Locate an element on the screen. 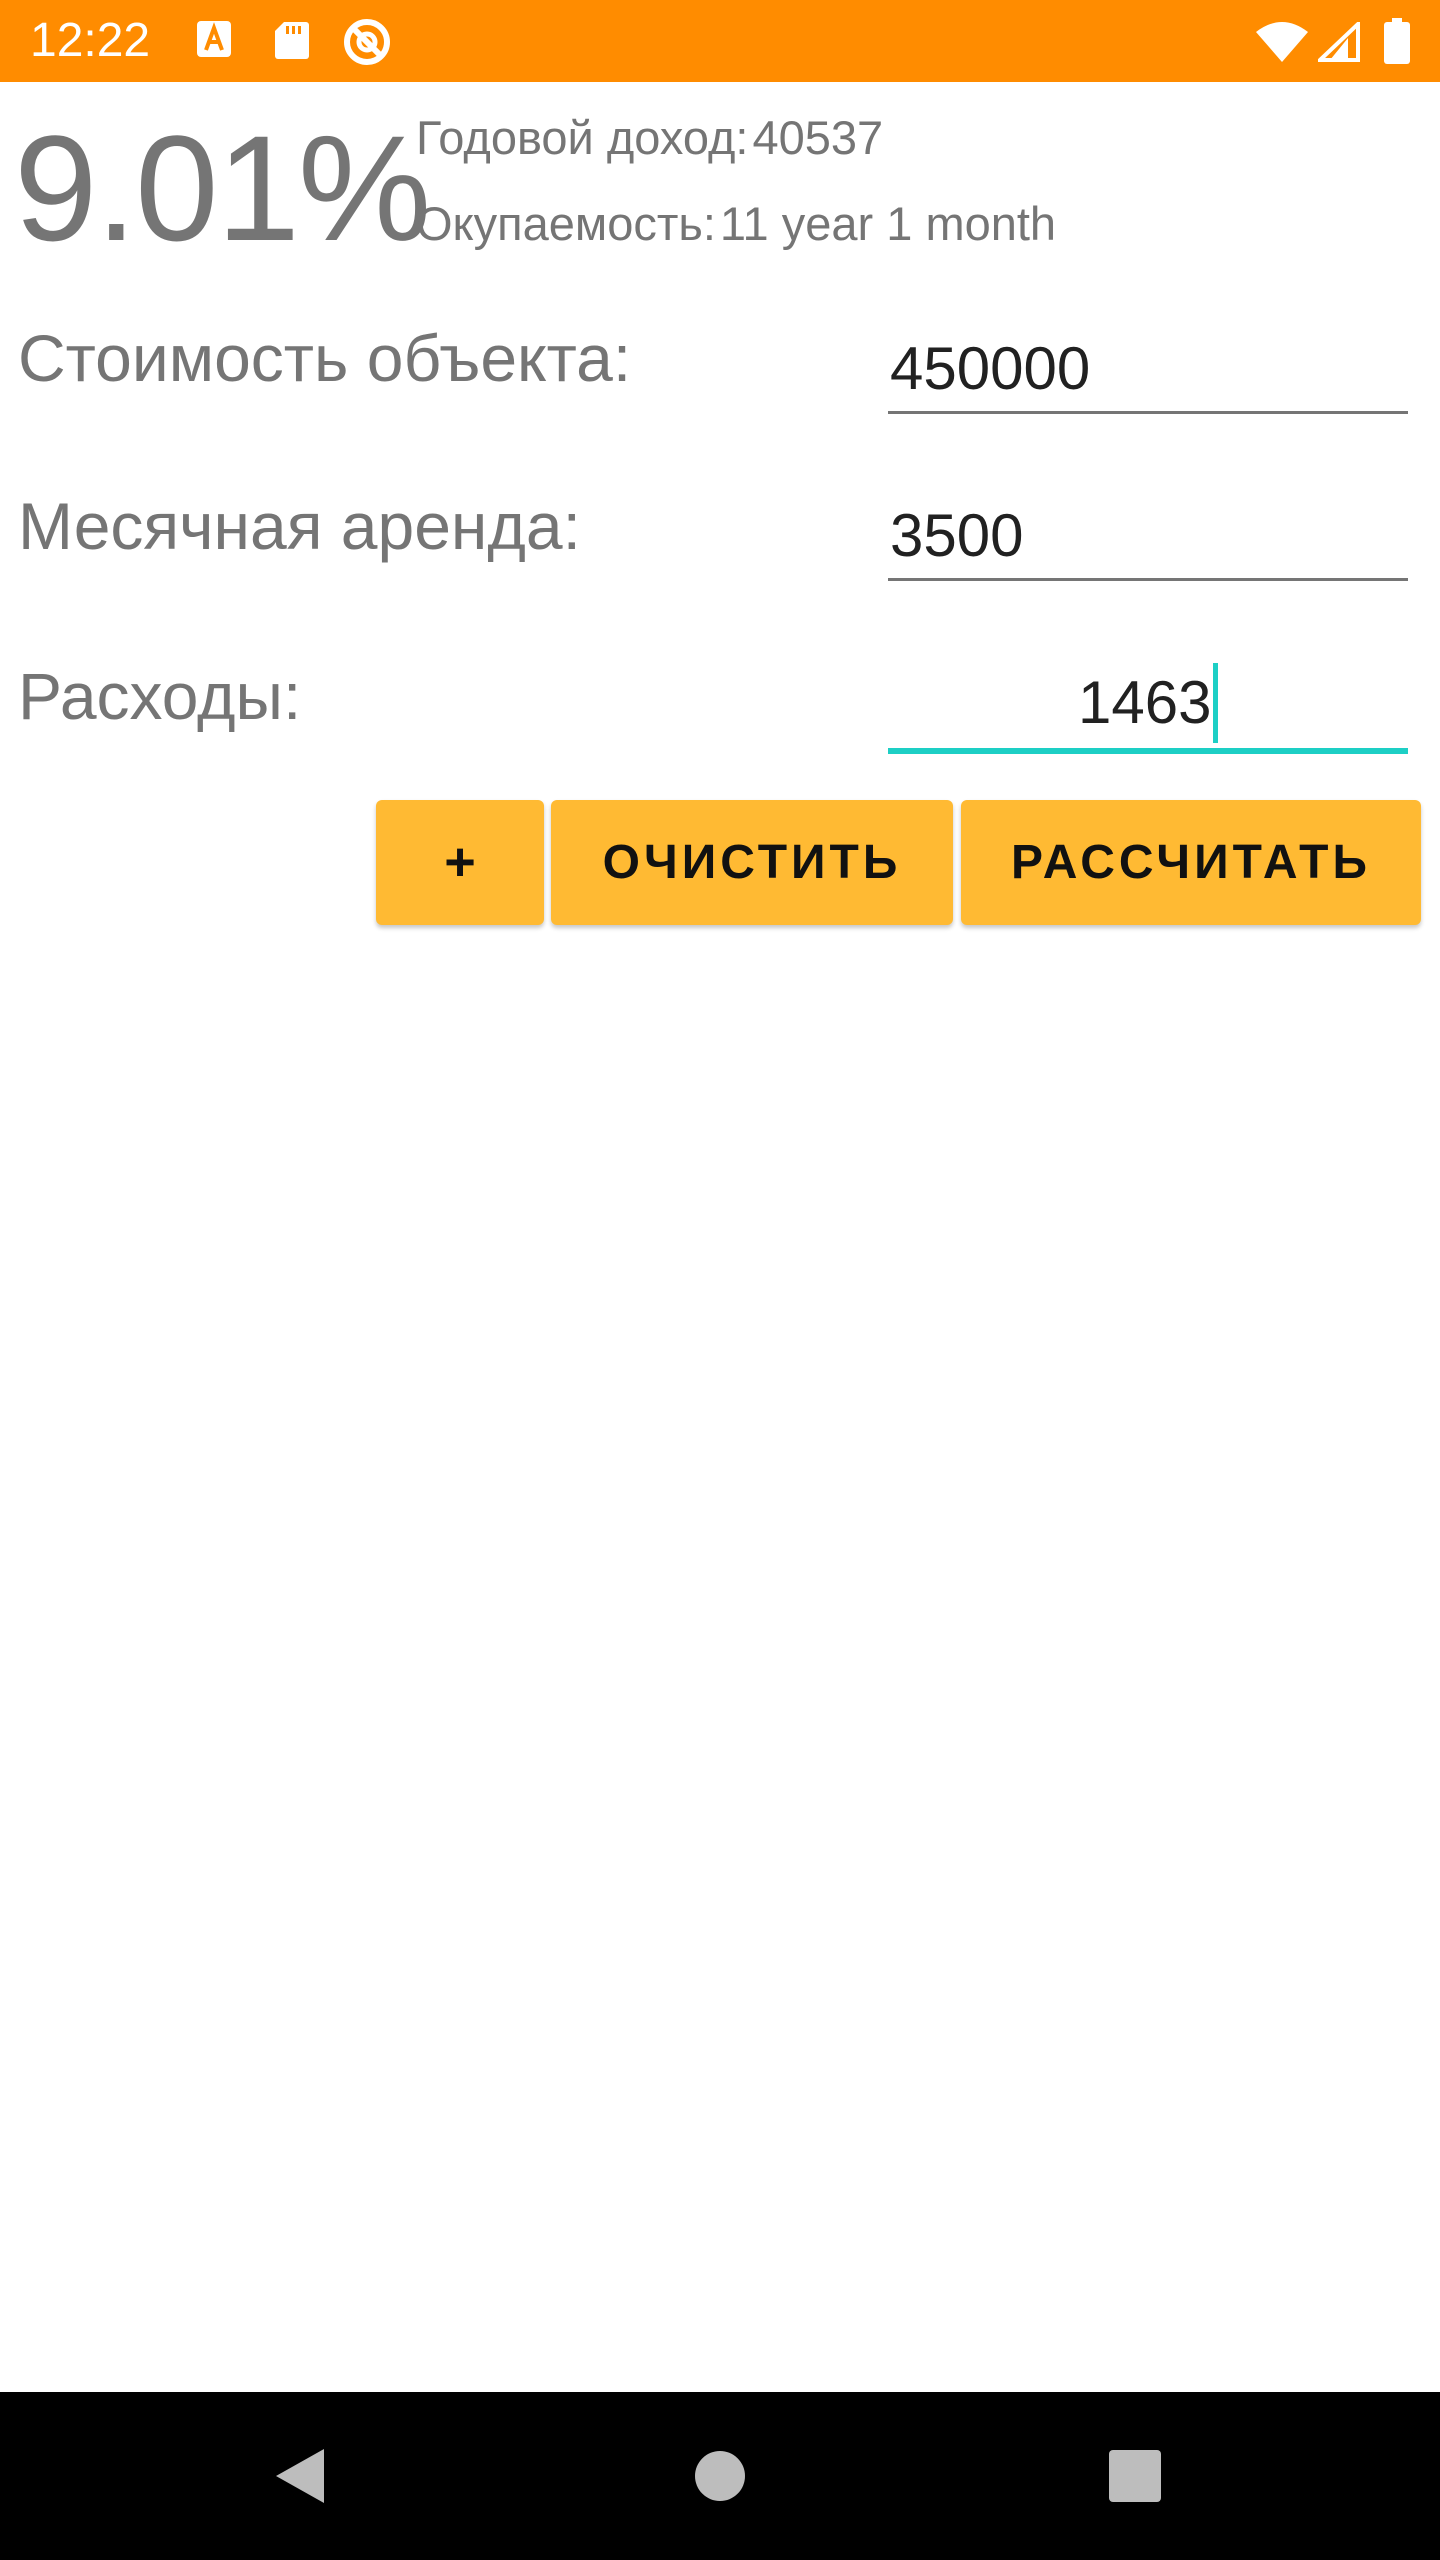 The image size is (1440, 2560). home-icon is located at coordinates (720, 2476).